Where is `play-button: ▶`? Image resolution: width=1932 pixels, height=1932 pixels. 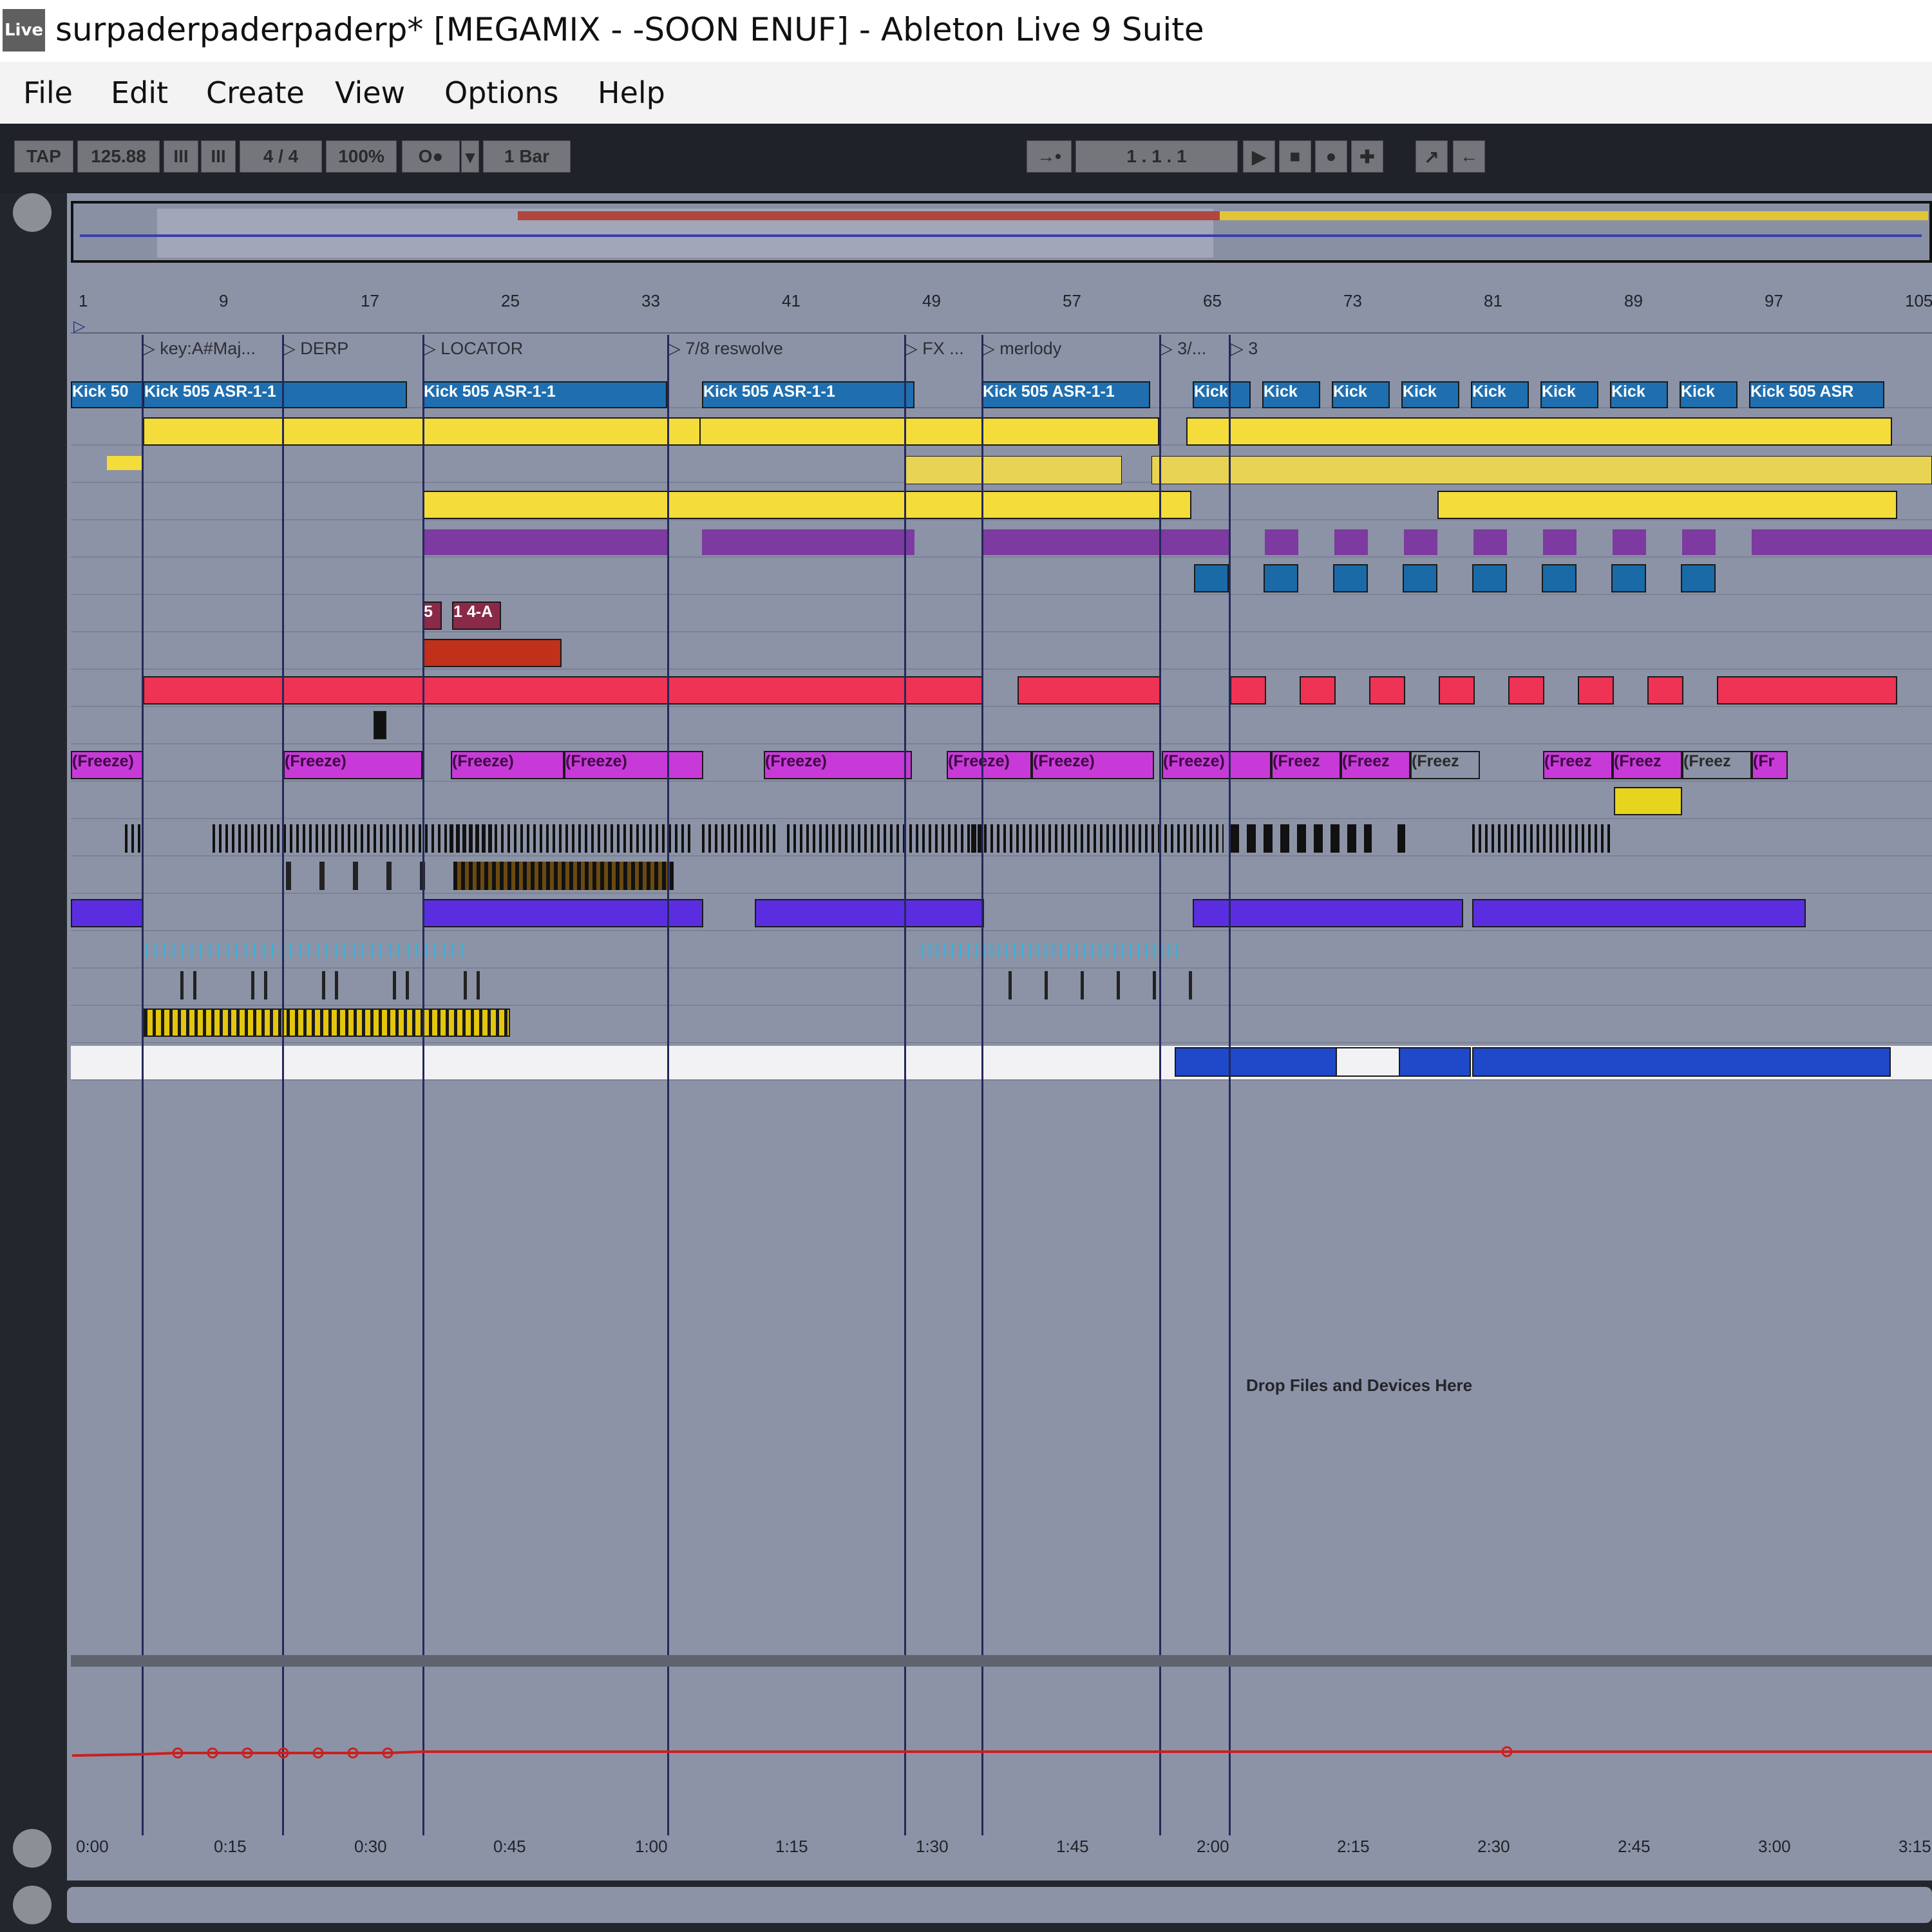 play-button: ▶ is located at coordinates (1259, 156).